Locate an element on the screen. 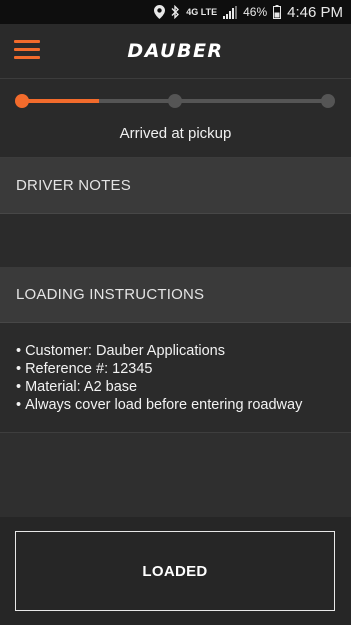 Image resolution: width=351 pixels, height=625 pixels. loaded-button: LOADED is located at coordinates (175, 571).